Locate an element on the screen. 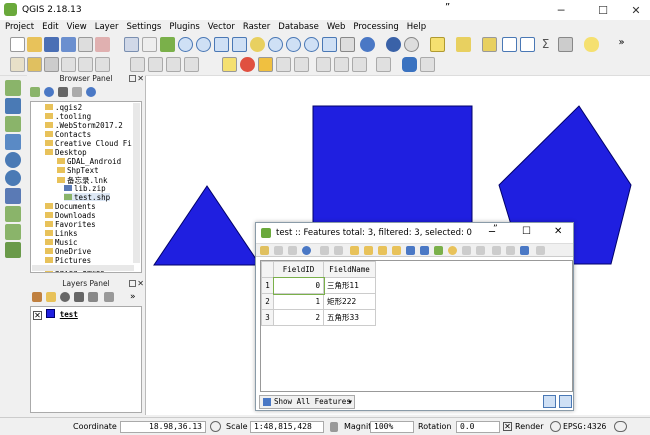  action-icon is located at coordinates (411, 44).